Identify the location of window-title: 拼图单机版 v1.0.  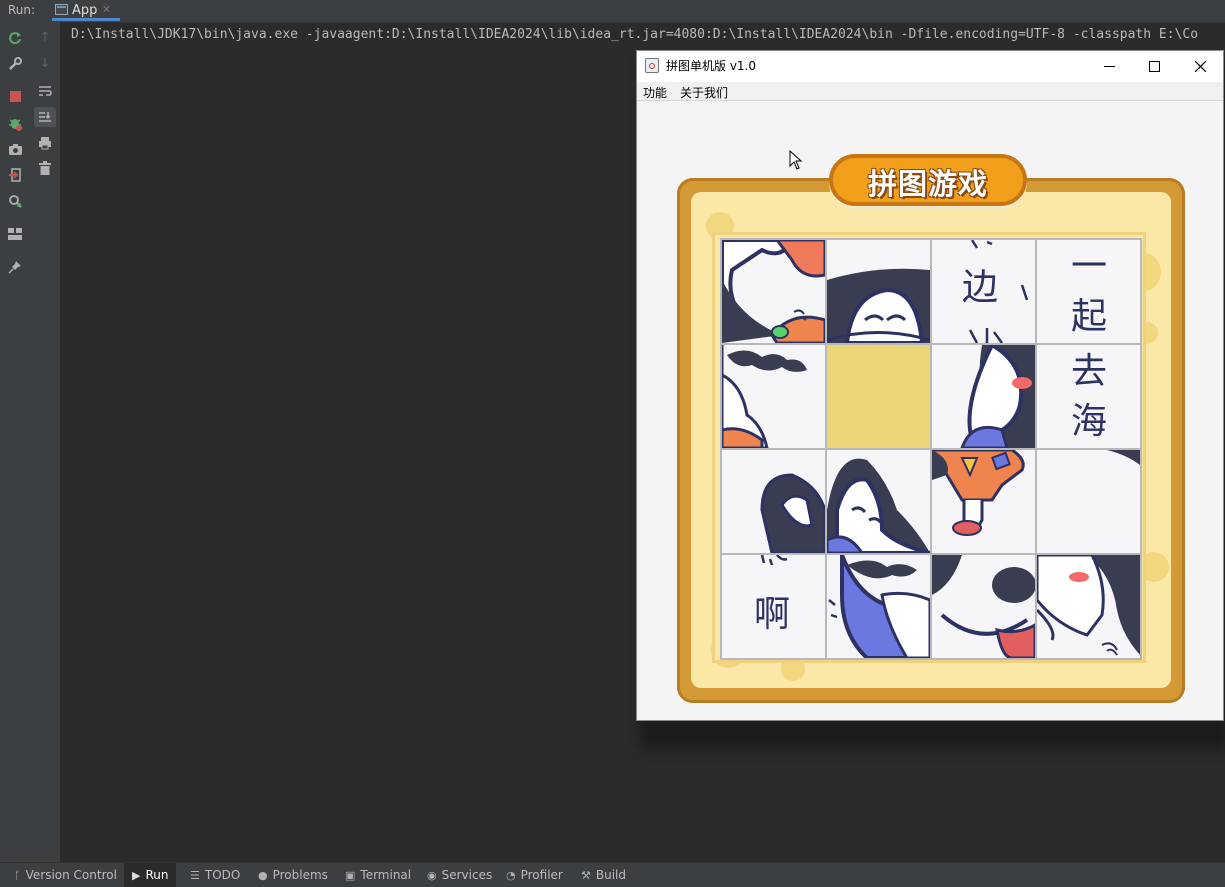
(711, 66).